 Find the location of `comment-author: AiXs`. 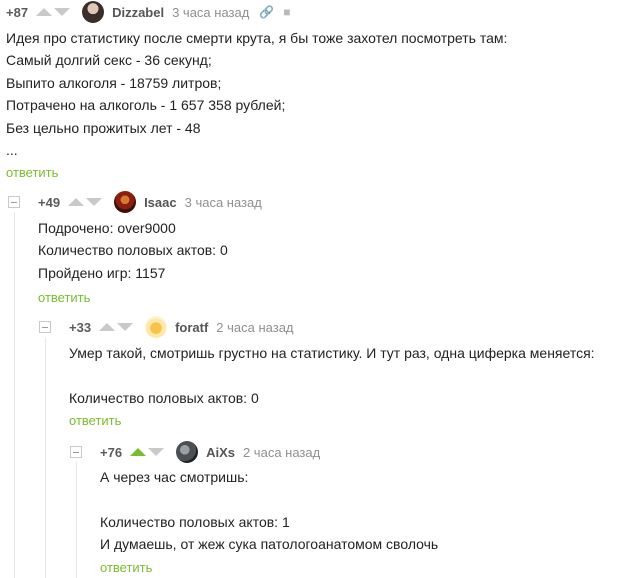

comment-author: AiXs is located at coordinates (220, 452).